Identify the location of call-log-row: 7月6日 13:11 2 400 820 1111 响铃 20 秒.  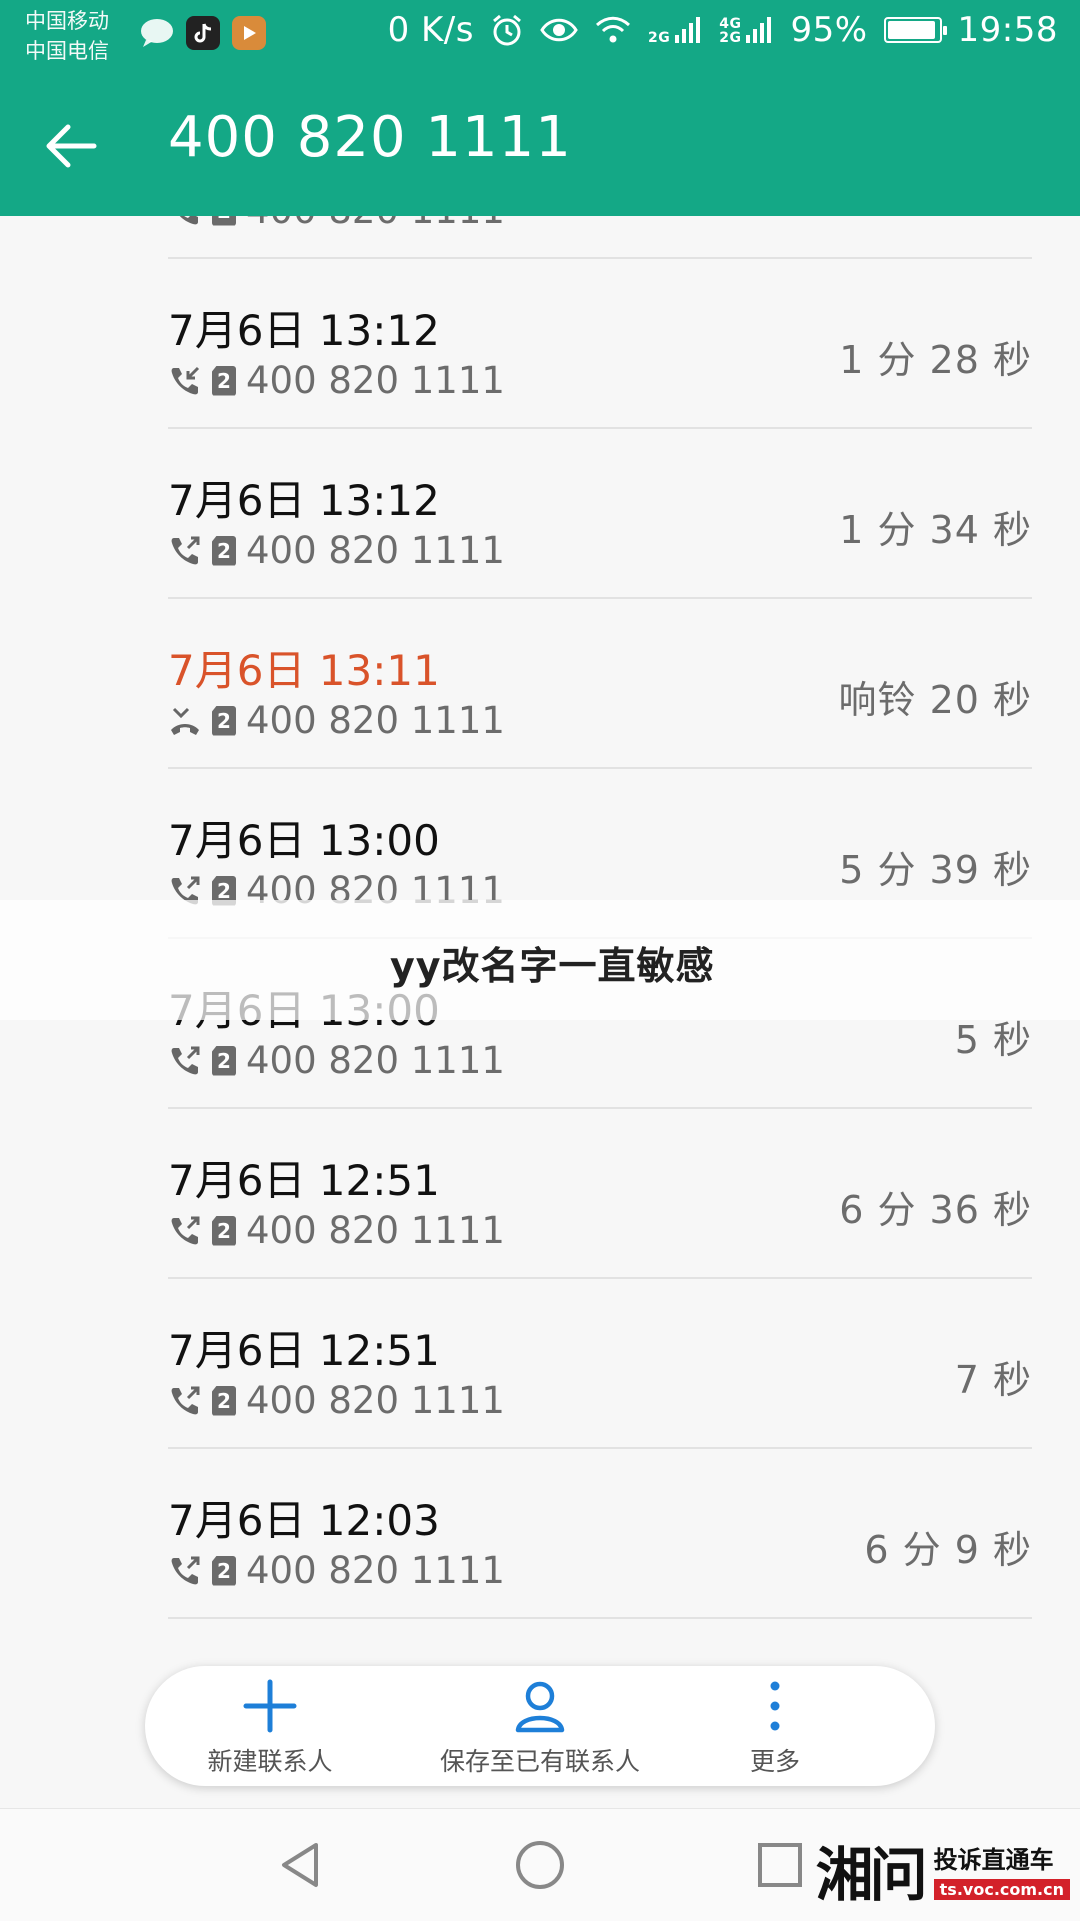
(600, 684).